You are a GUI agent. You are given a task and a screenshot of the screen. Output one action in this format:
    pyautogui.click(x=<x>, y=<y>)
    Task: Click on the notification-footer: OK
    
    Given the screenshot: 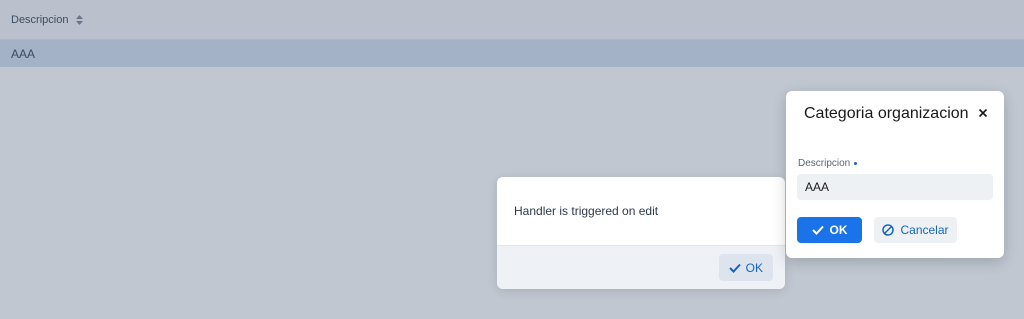 What is the action you would take?
    pyautogui.click(x=641, y=267)
    